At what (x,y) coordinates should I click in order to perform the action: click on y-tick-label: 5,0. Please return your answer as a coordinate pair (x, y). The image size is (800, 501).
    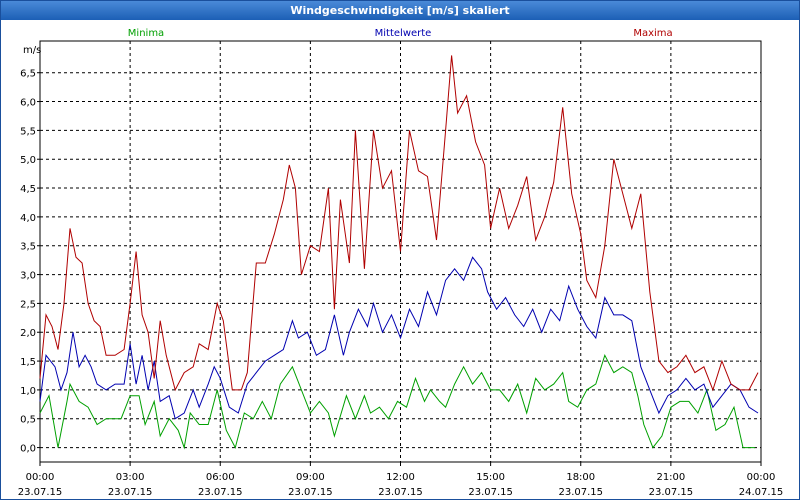
    Looking at the image, I should click on (28, 160).